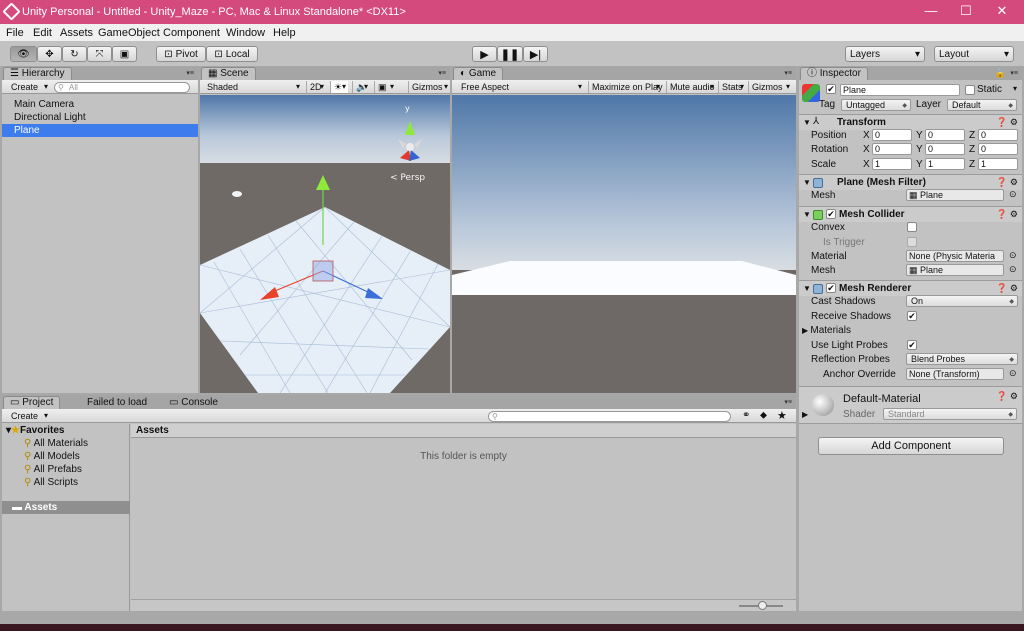 This screenshot has height=631, width=1024. Describe the element at coordinates (325, 244) in the screenshot. I see `scene-viewport: y < Persp` at that location.